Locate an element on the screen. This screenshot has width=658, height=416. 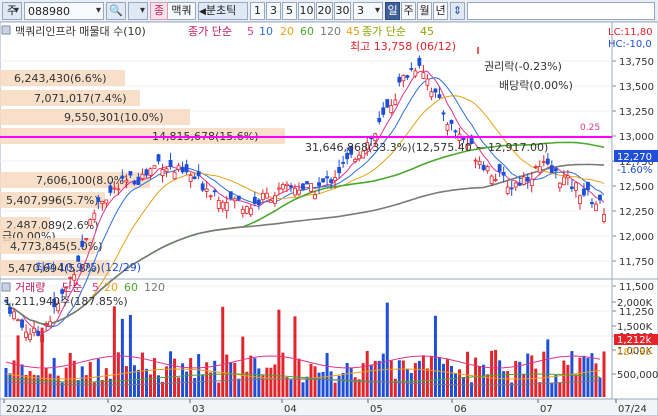
rights-marker: 권리락(-0.23%) is located at coordinates (523, 66).